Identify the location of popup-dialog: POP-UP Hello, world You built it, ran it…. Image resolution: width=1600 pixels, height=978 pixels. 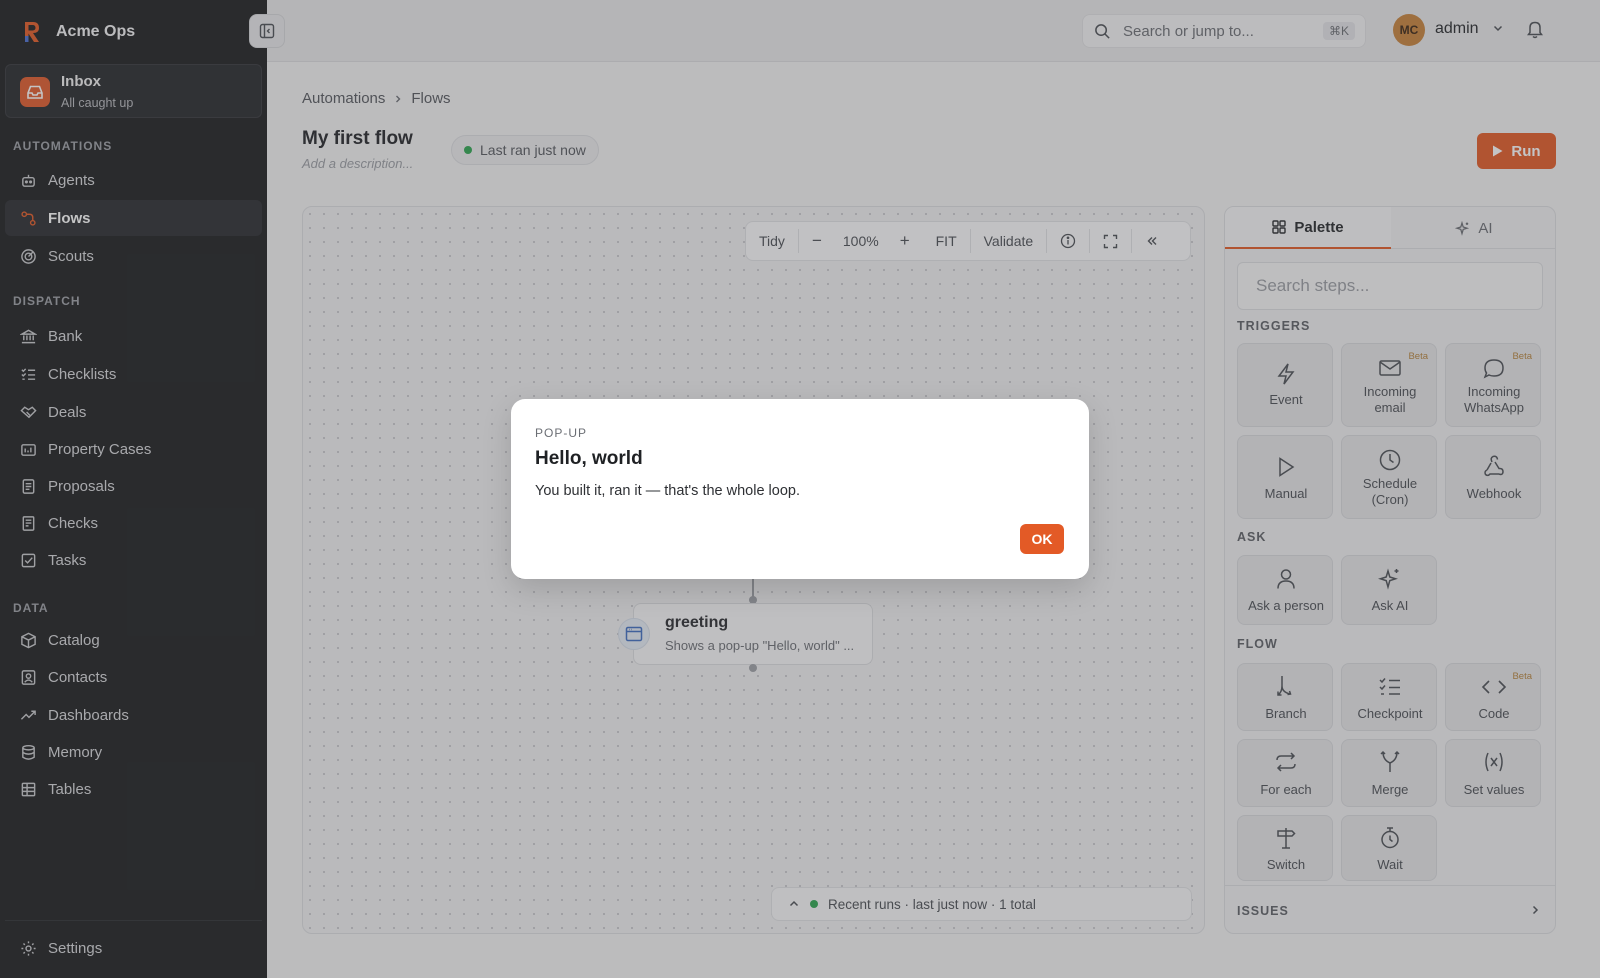
(800, 489).